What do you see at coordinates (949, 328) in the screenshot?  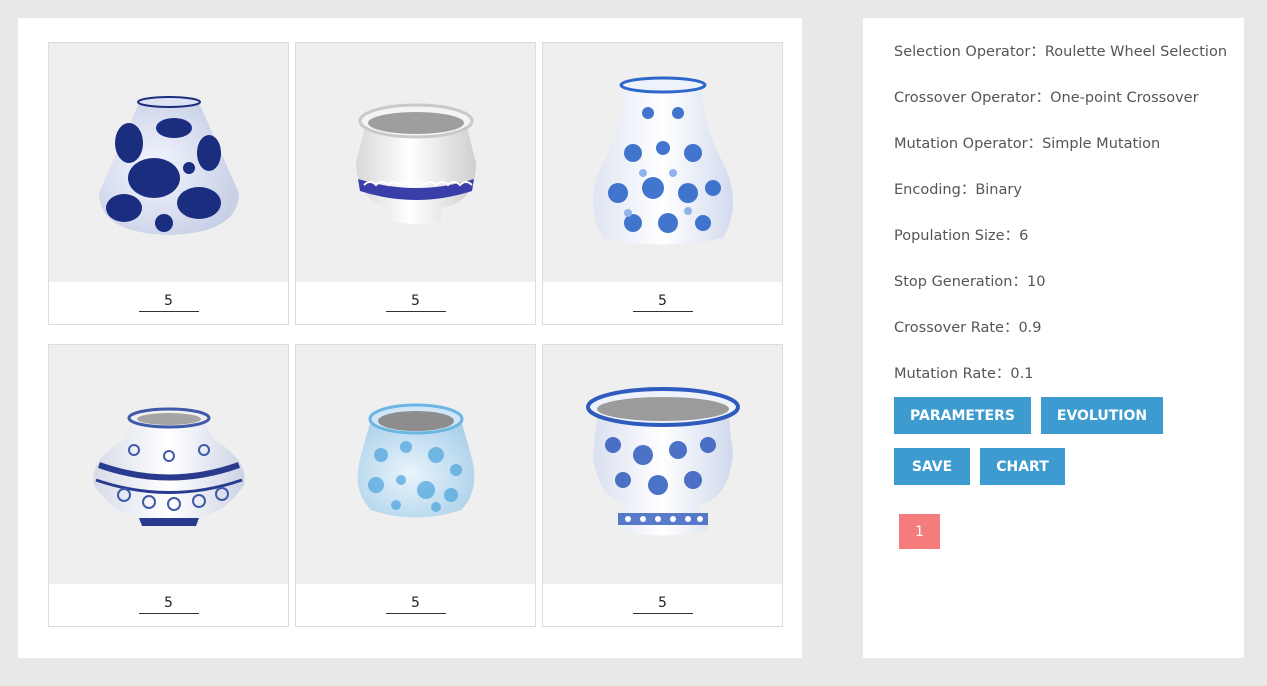 I see `param-label: Crossover Rate` at bounding box center [949, 328].